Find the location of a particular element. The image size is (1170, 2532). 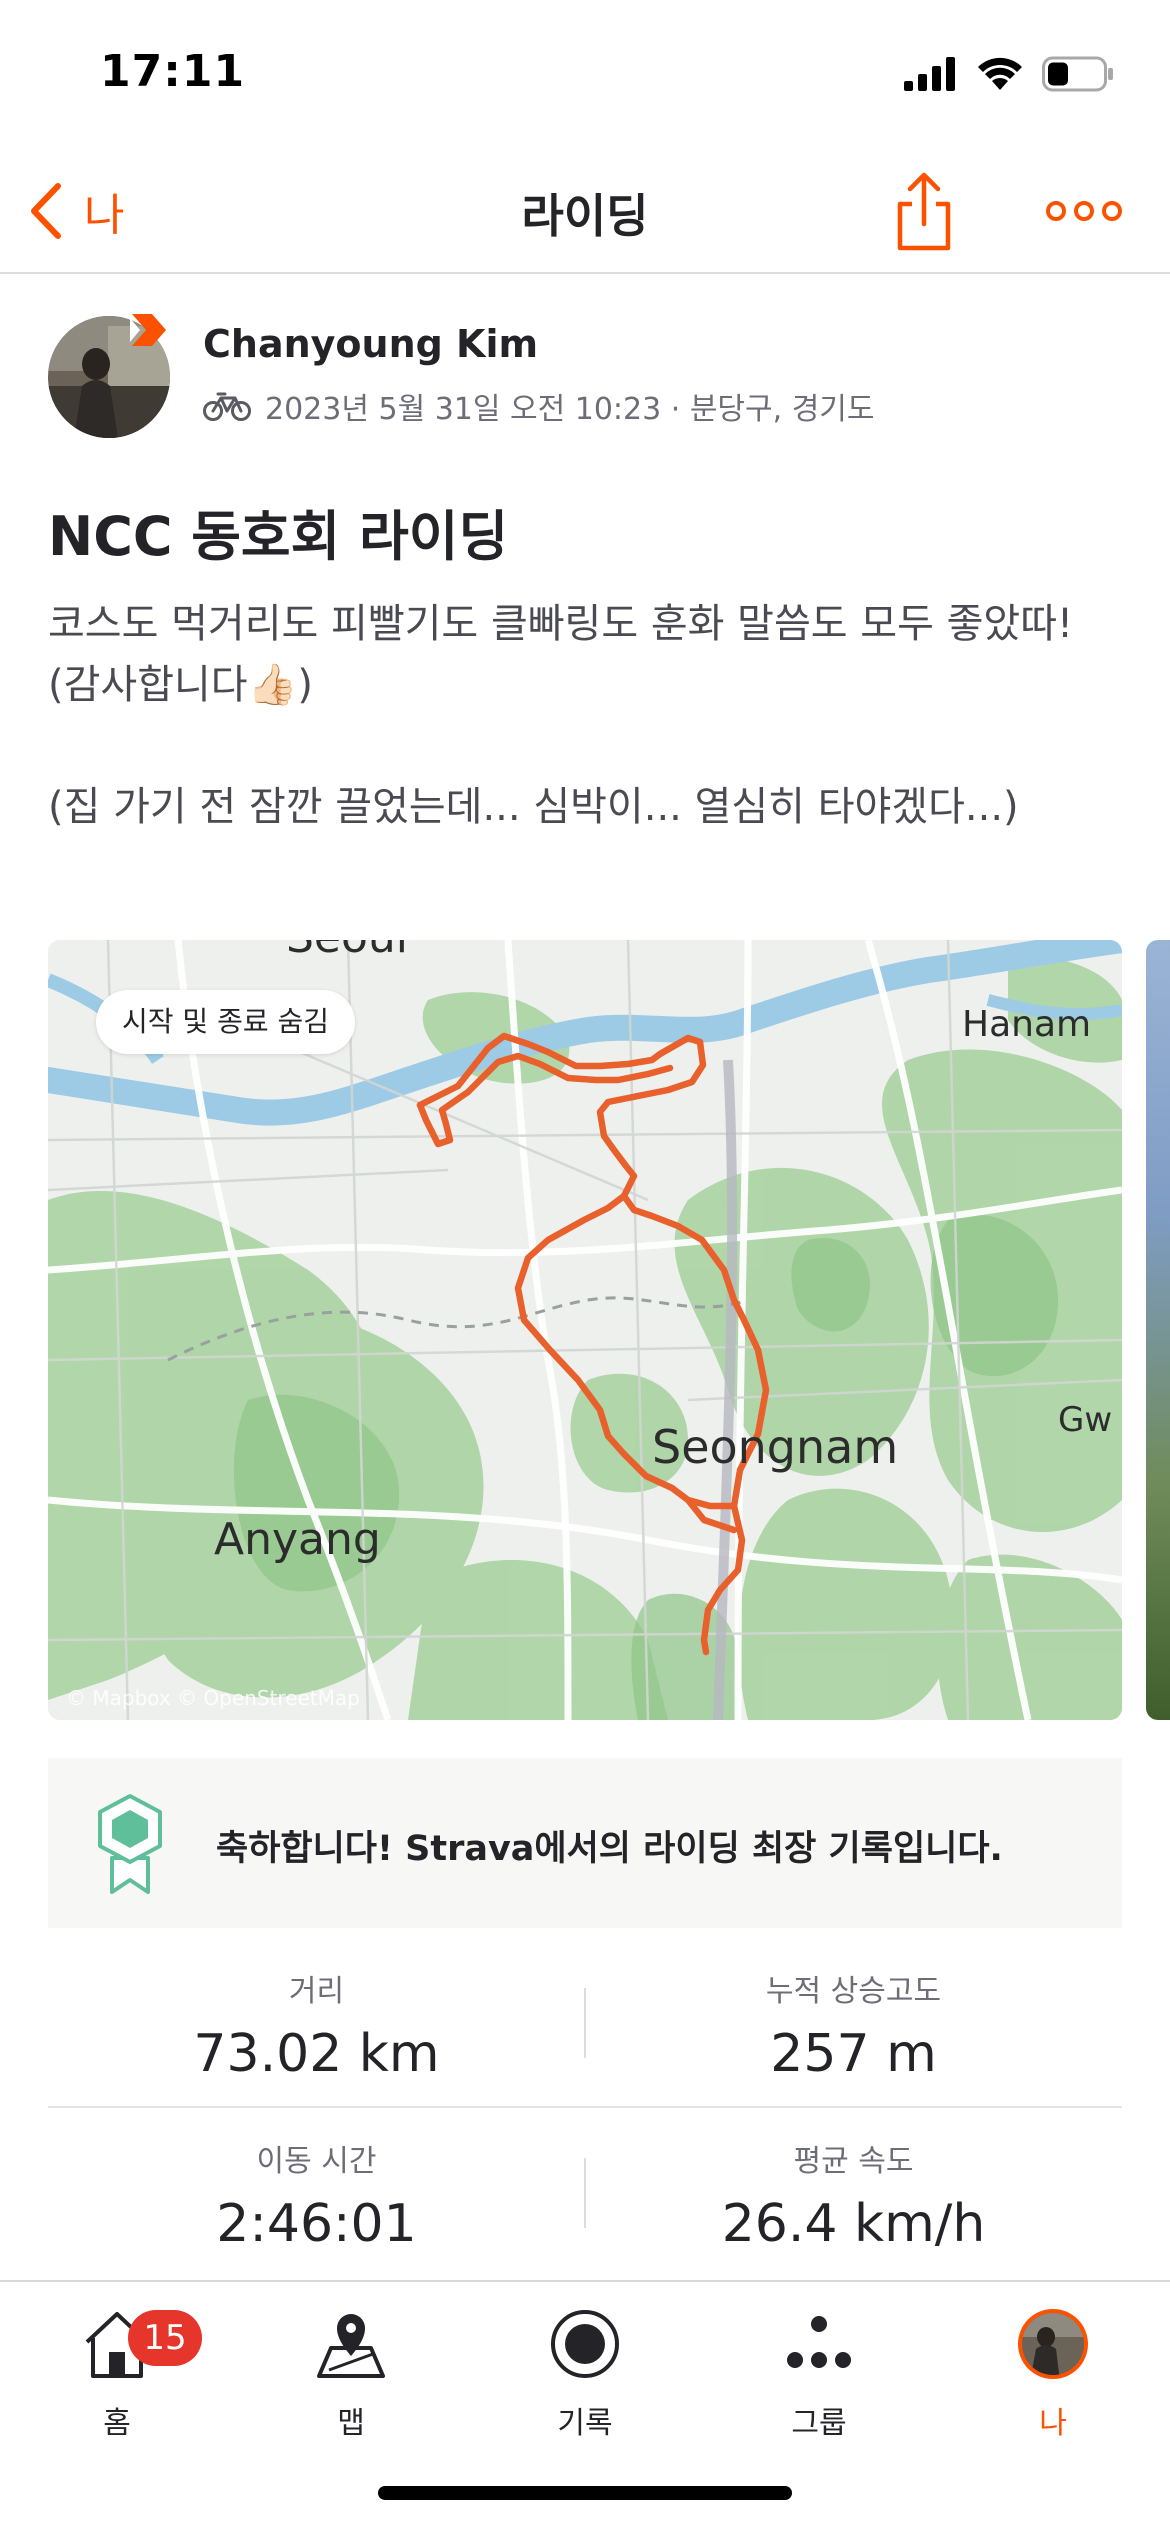

stat-elevation-gain: 누적 상승고도 257 m is located at coordinates (853, 2025).